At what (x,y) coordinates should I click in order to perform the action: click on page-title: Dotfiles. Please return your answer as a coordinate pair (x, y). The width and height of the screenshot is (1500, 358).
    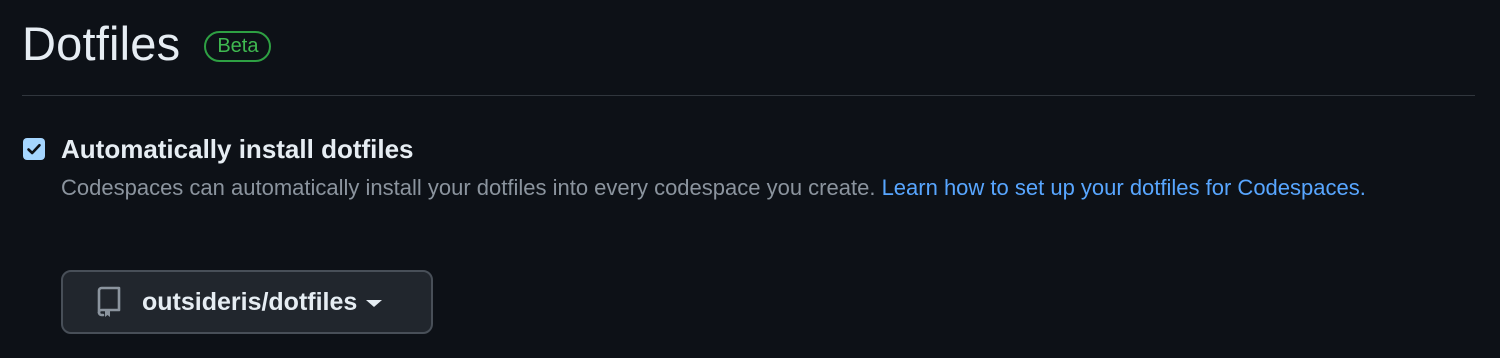
    Looking at the image, I should click on (101, 43).